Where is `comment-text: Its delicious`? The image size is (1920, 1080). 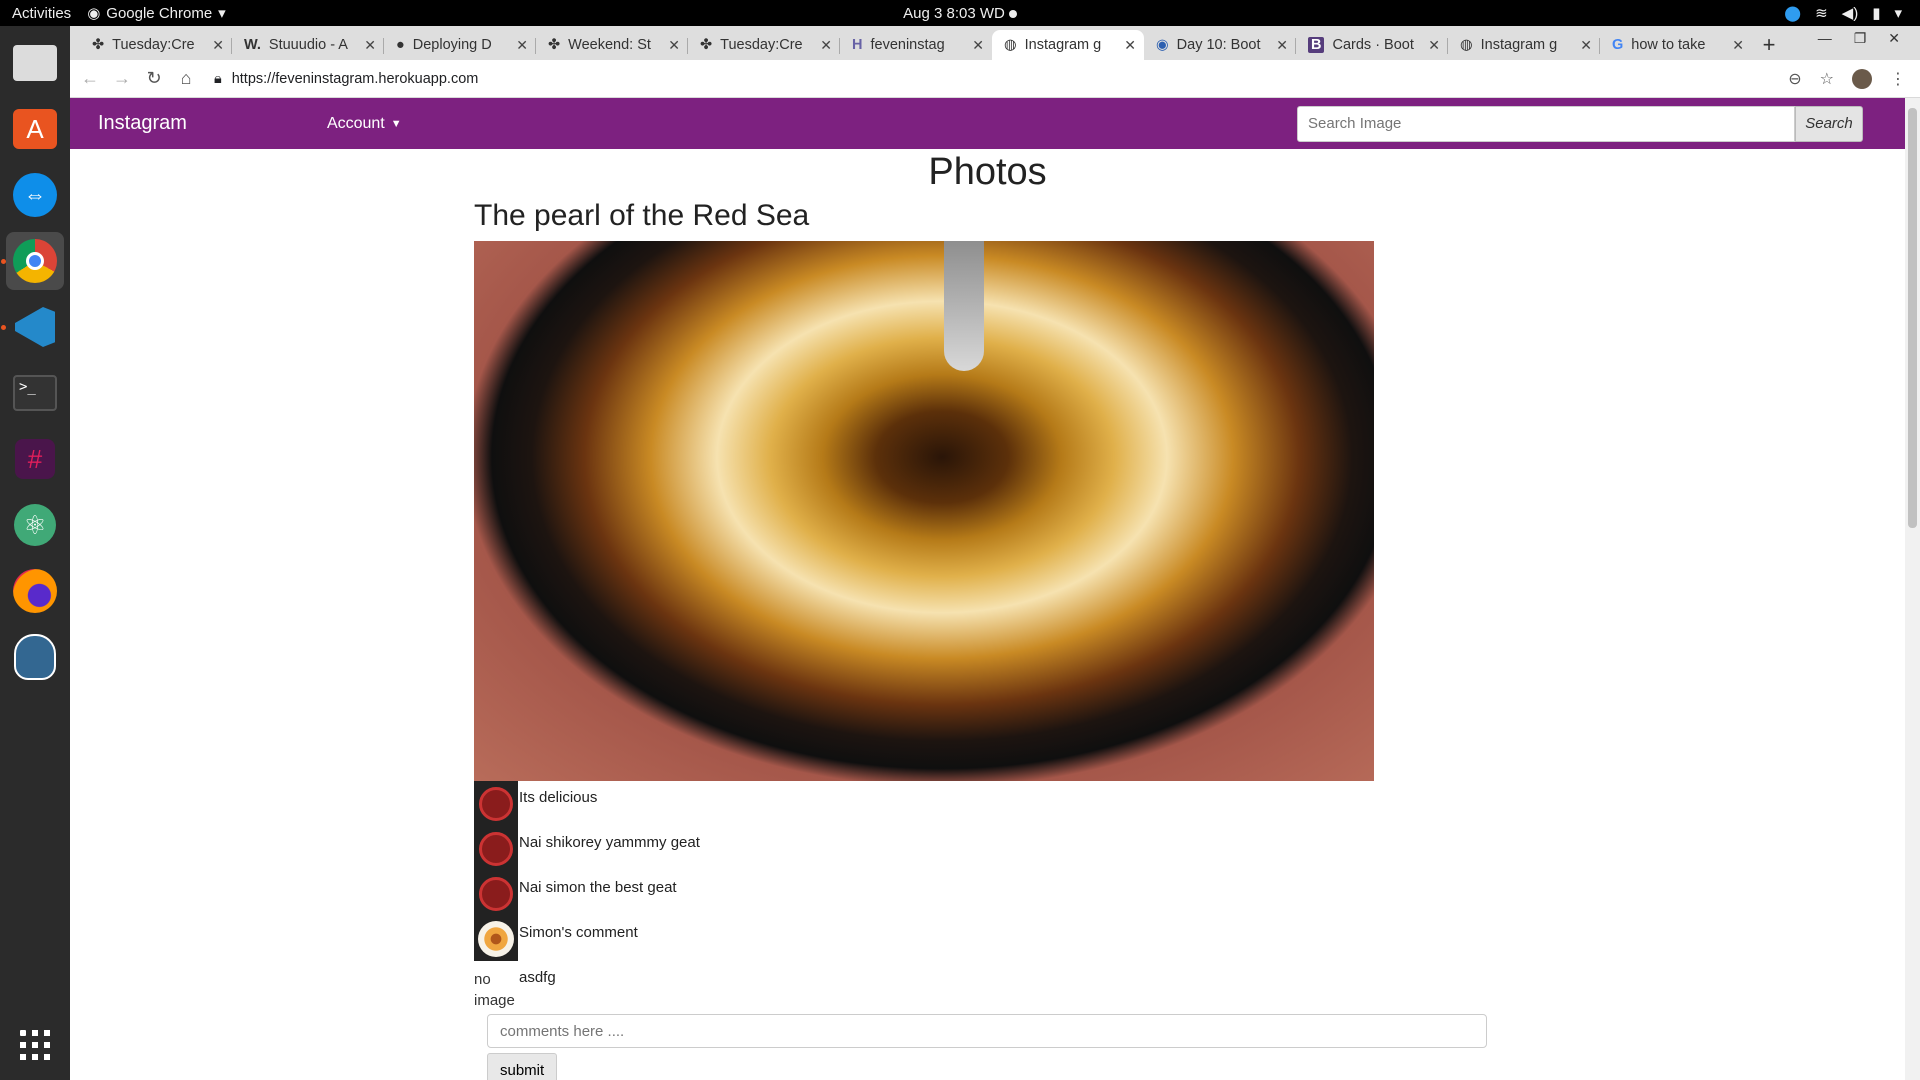 comment-text: Its delicious is located at coordinates (558, 797).